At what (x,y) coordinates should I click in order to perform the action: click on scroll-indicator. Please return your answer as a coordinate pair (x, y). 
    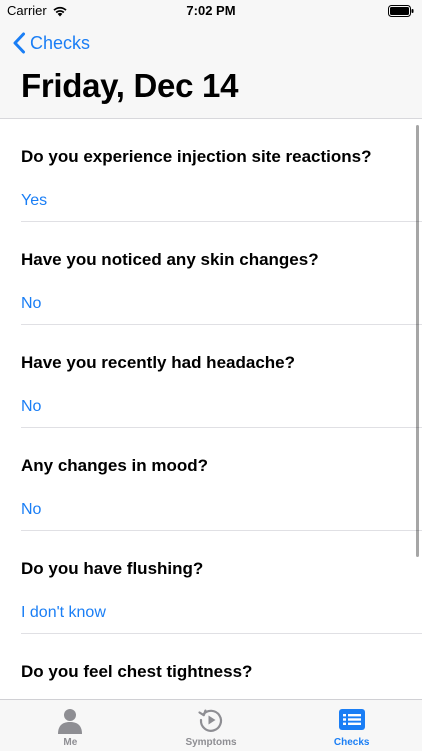
    Looking at the image, I should click on (417, 341).